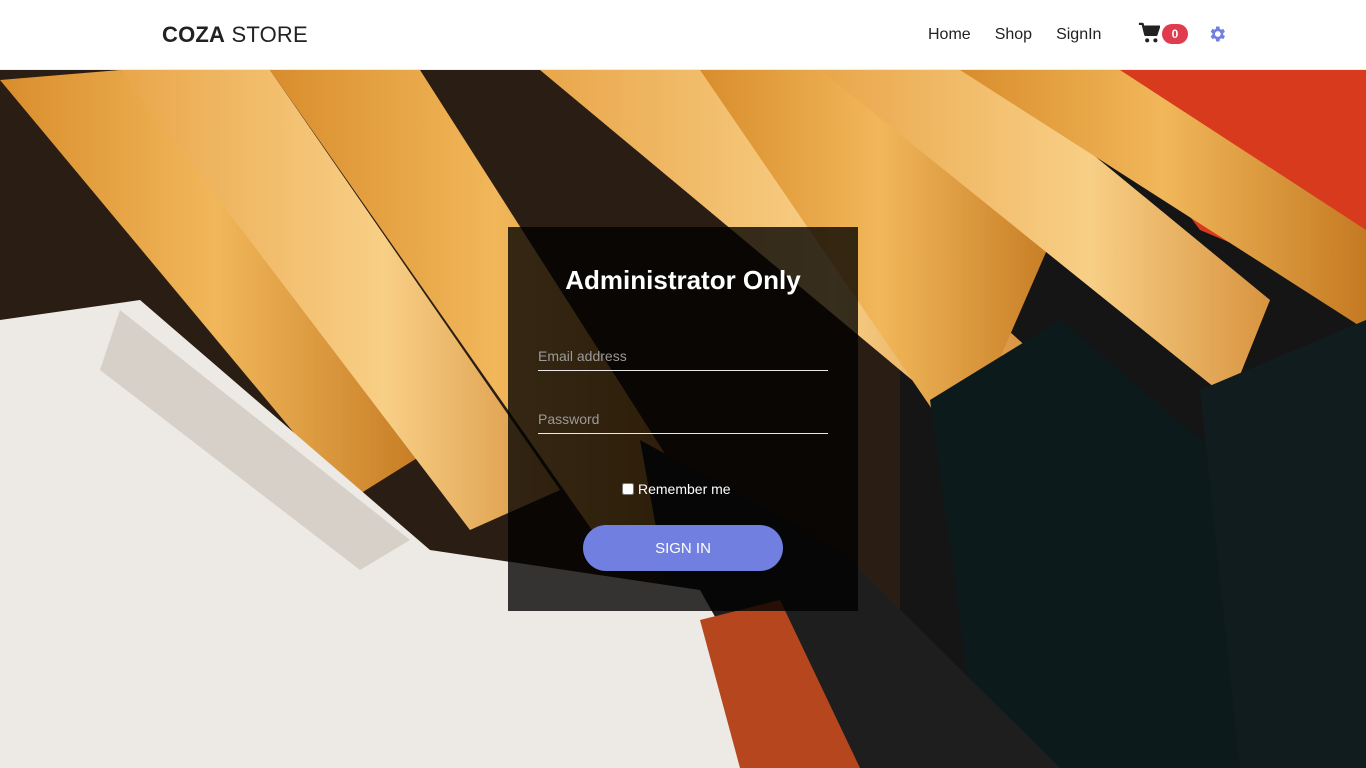  I want to click on password-field, so click(683, 421).